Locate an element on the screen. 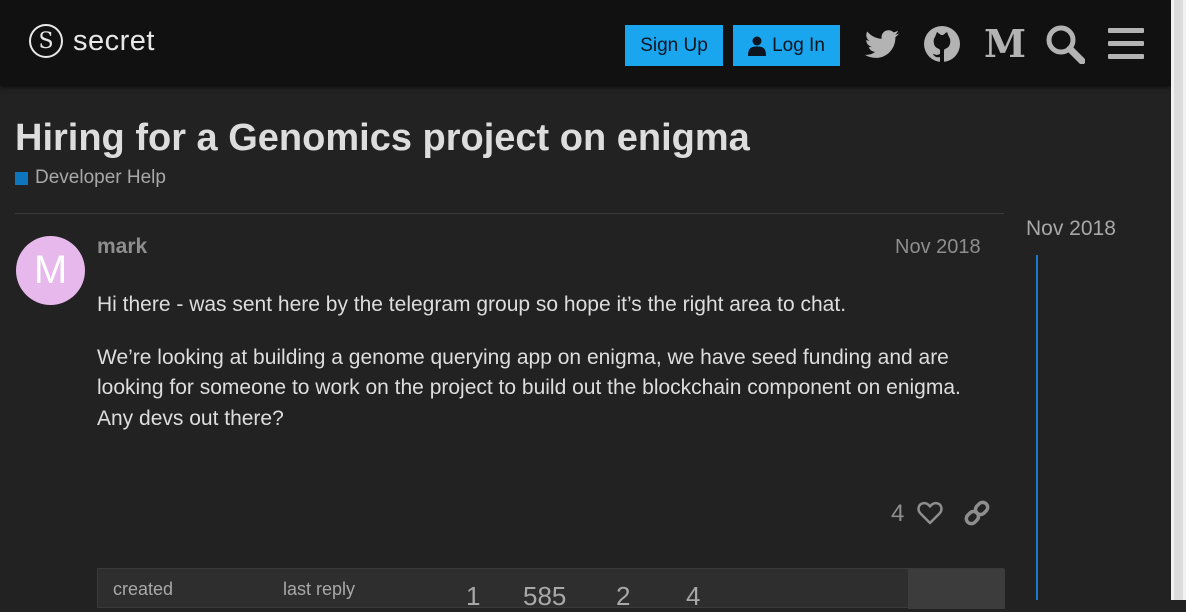 The height and width of the screenshot is (612, 1186). post-date: Nov 2018 is located at coordinates (938, 247).